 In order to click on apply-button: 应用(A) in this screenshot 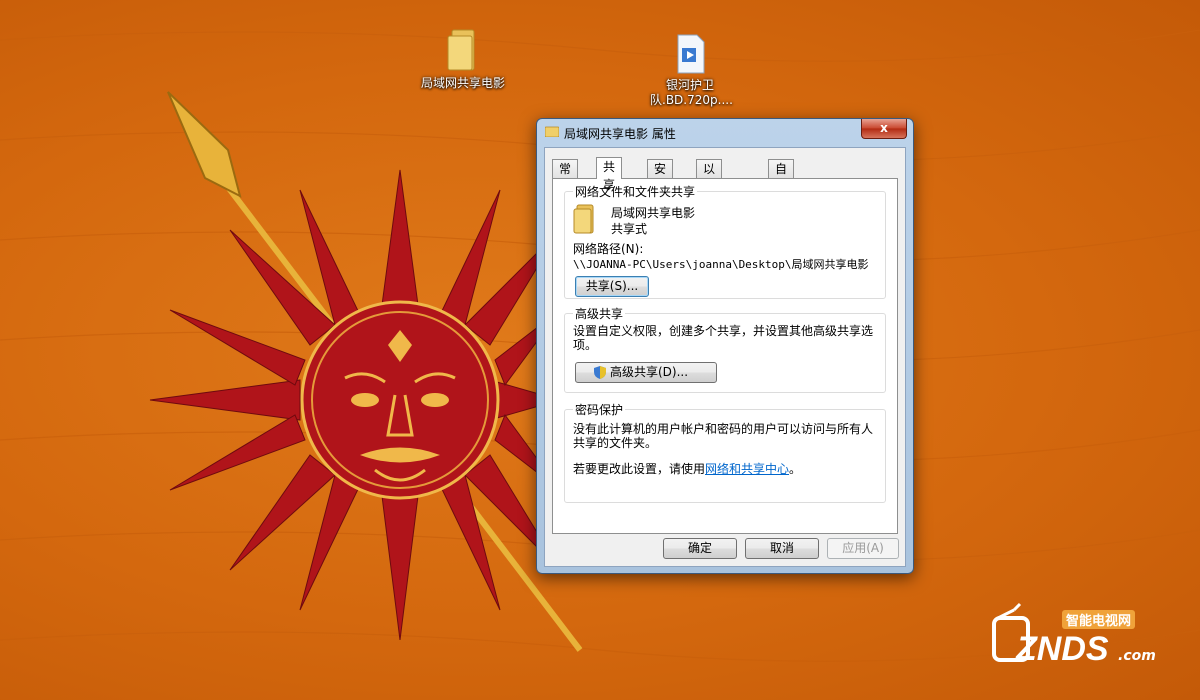, I will do `click(863, 548)`.